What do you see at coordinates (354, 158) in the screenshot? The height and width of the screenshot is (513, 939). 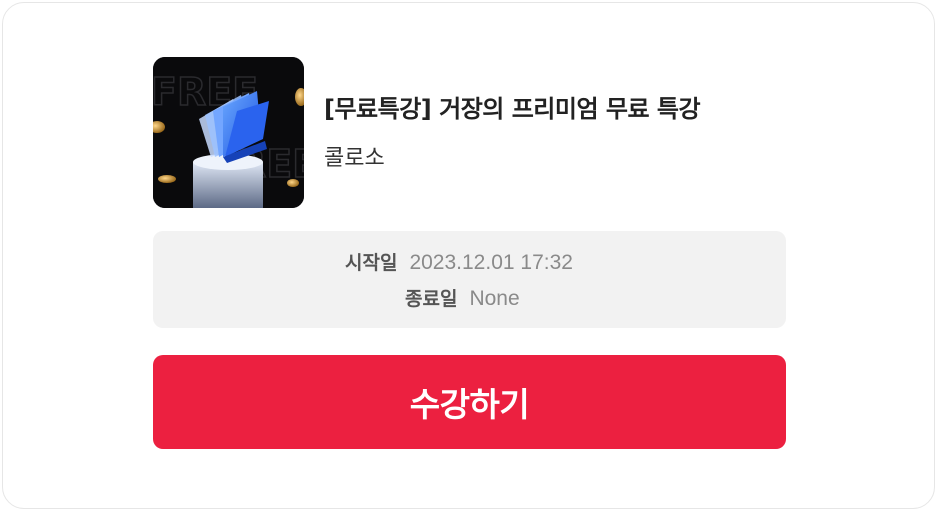 I see `course-author: 콜로소` at bounding box center [354, 158].